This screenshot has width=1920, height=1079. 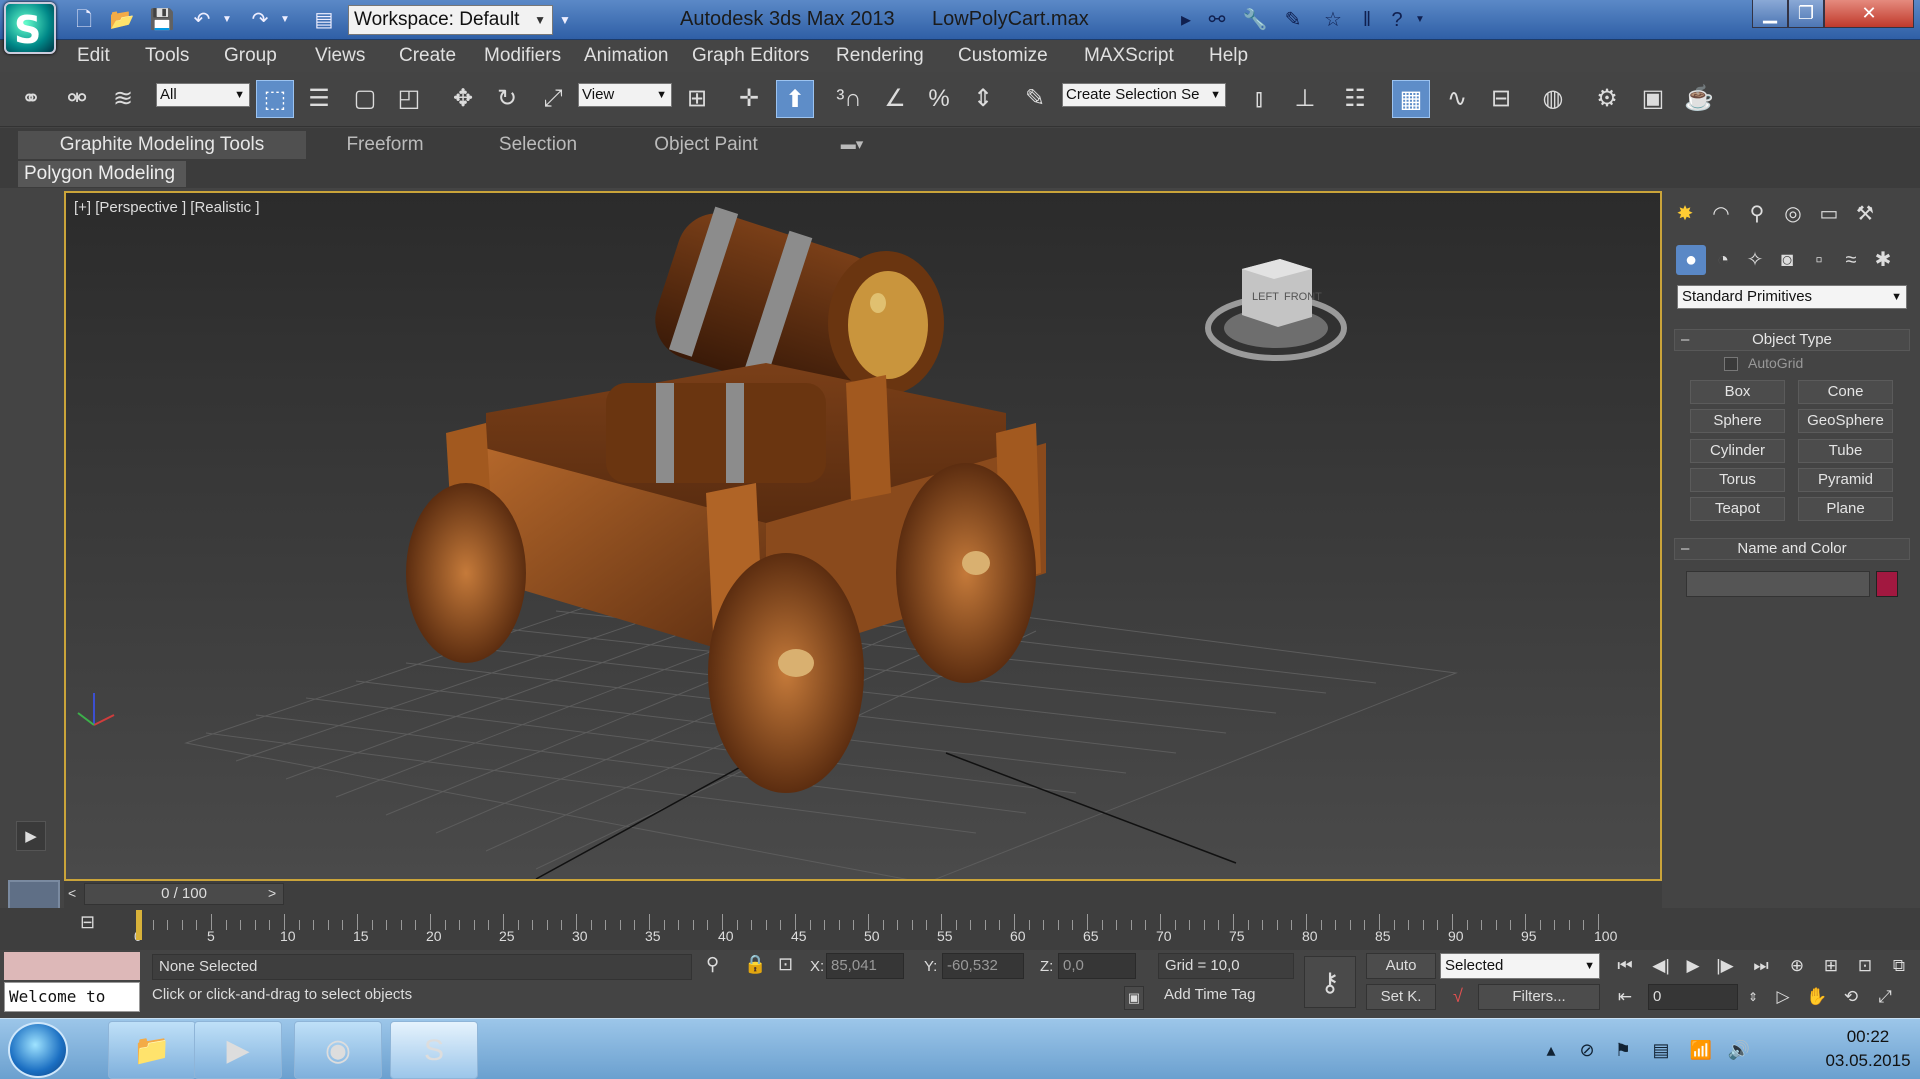 I want to click on explorer-folder-icon: 📁, so click(x=152, y=1050).